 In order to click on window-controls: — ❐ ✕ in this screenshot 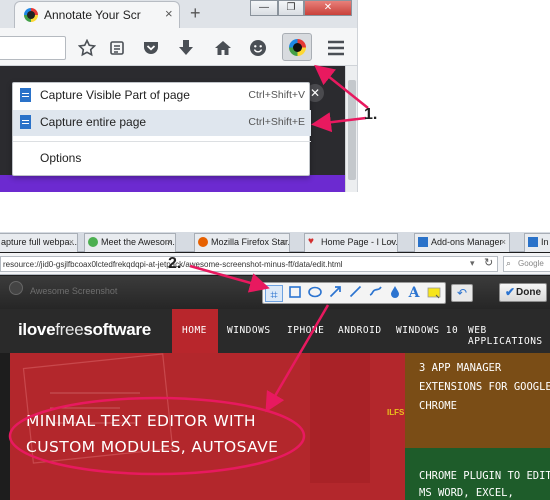, I will do `click(302, 8)`.